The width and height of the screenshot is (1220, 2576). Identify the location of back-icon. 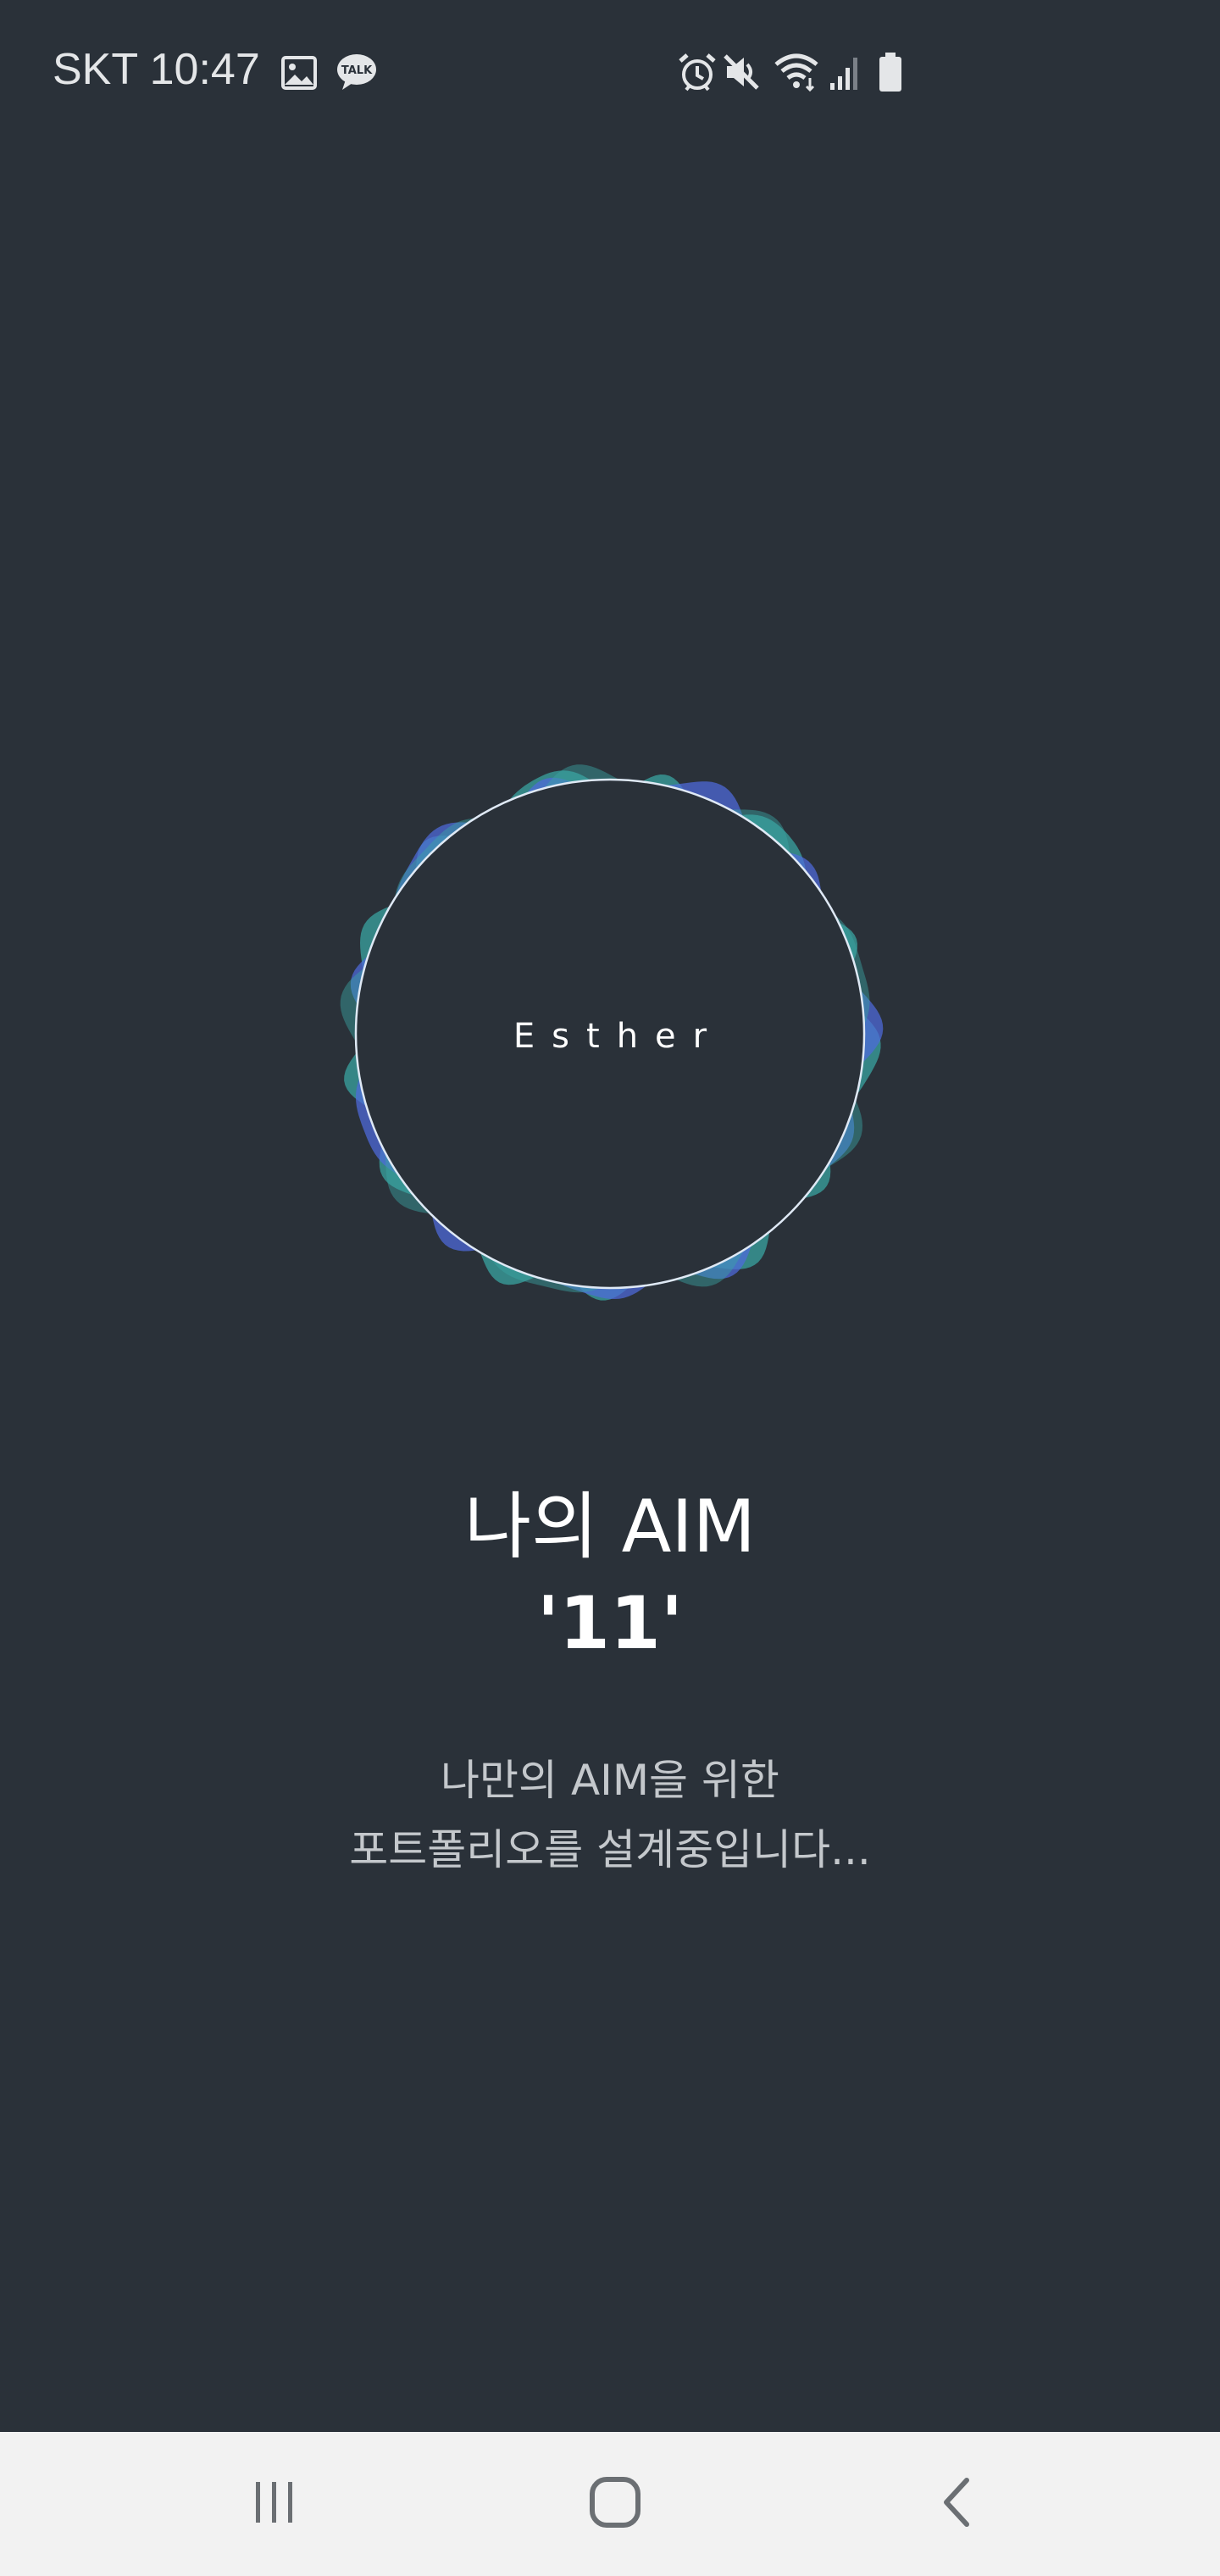
(957, 2504).